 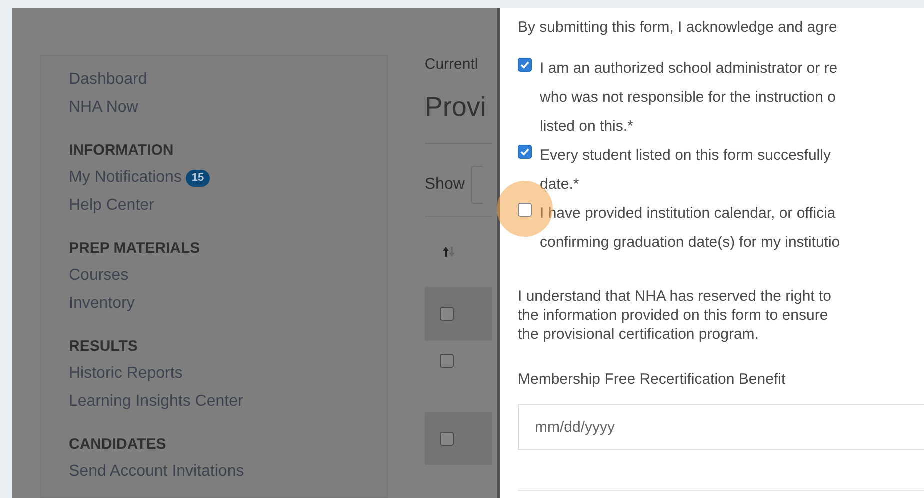 What do you see at coordinates (104, 347) in the screenshot?
I see `section-heading: RESULTS` at bounding box center [104, 347].